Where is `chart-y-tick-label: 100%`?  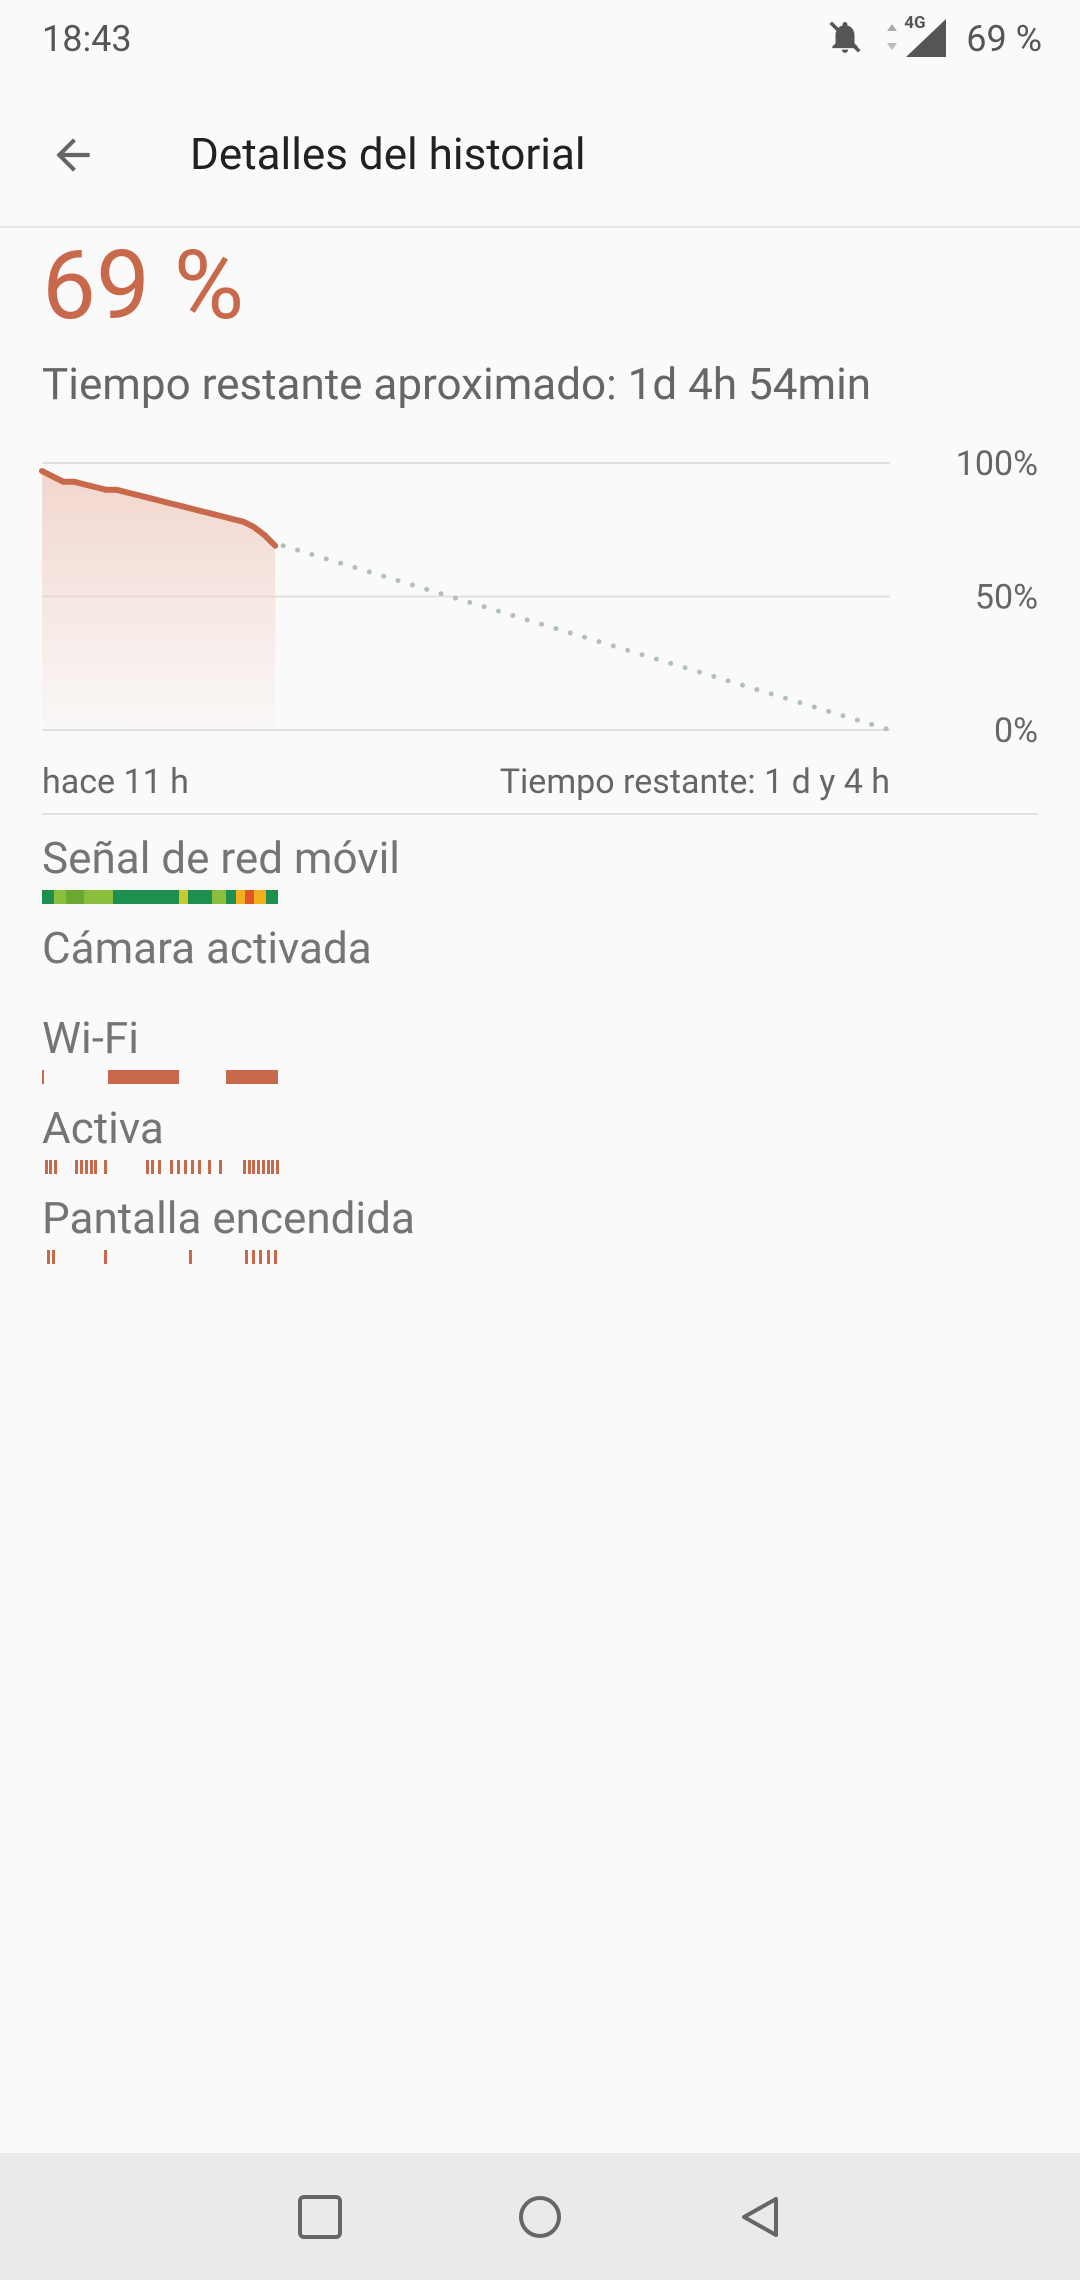 chart-y-tick-label: 100% is located at coordinates (997, 464).